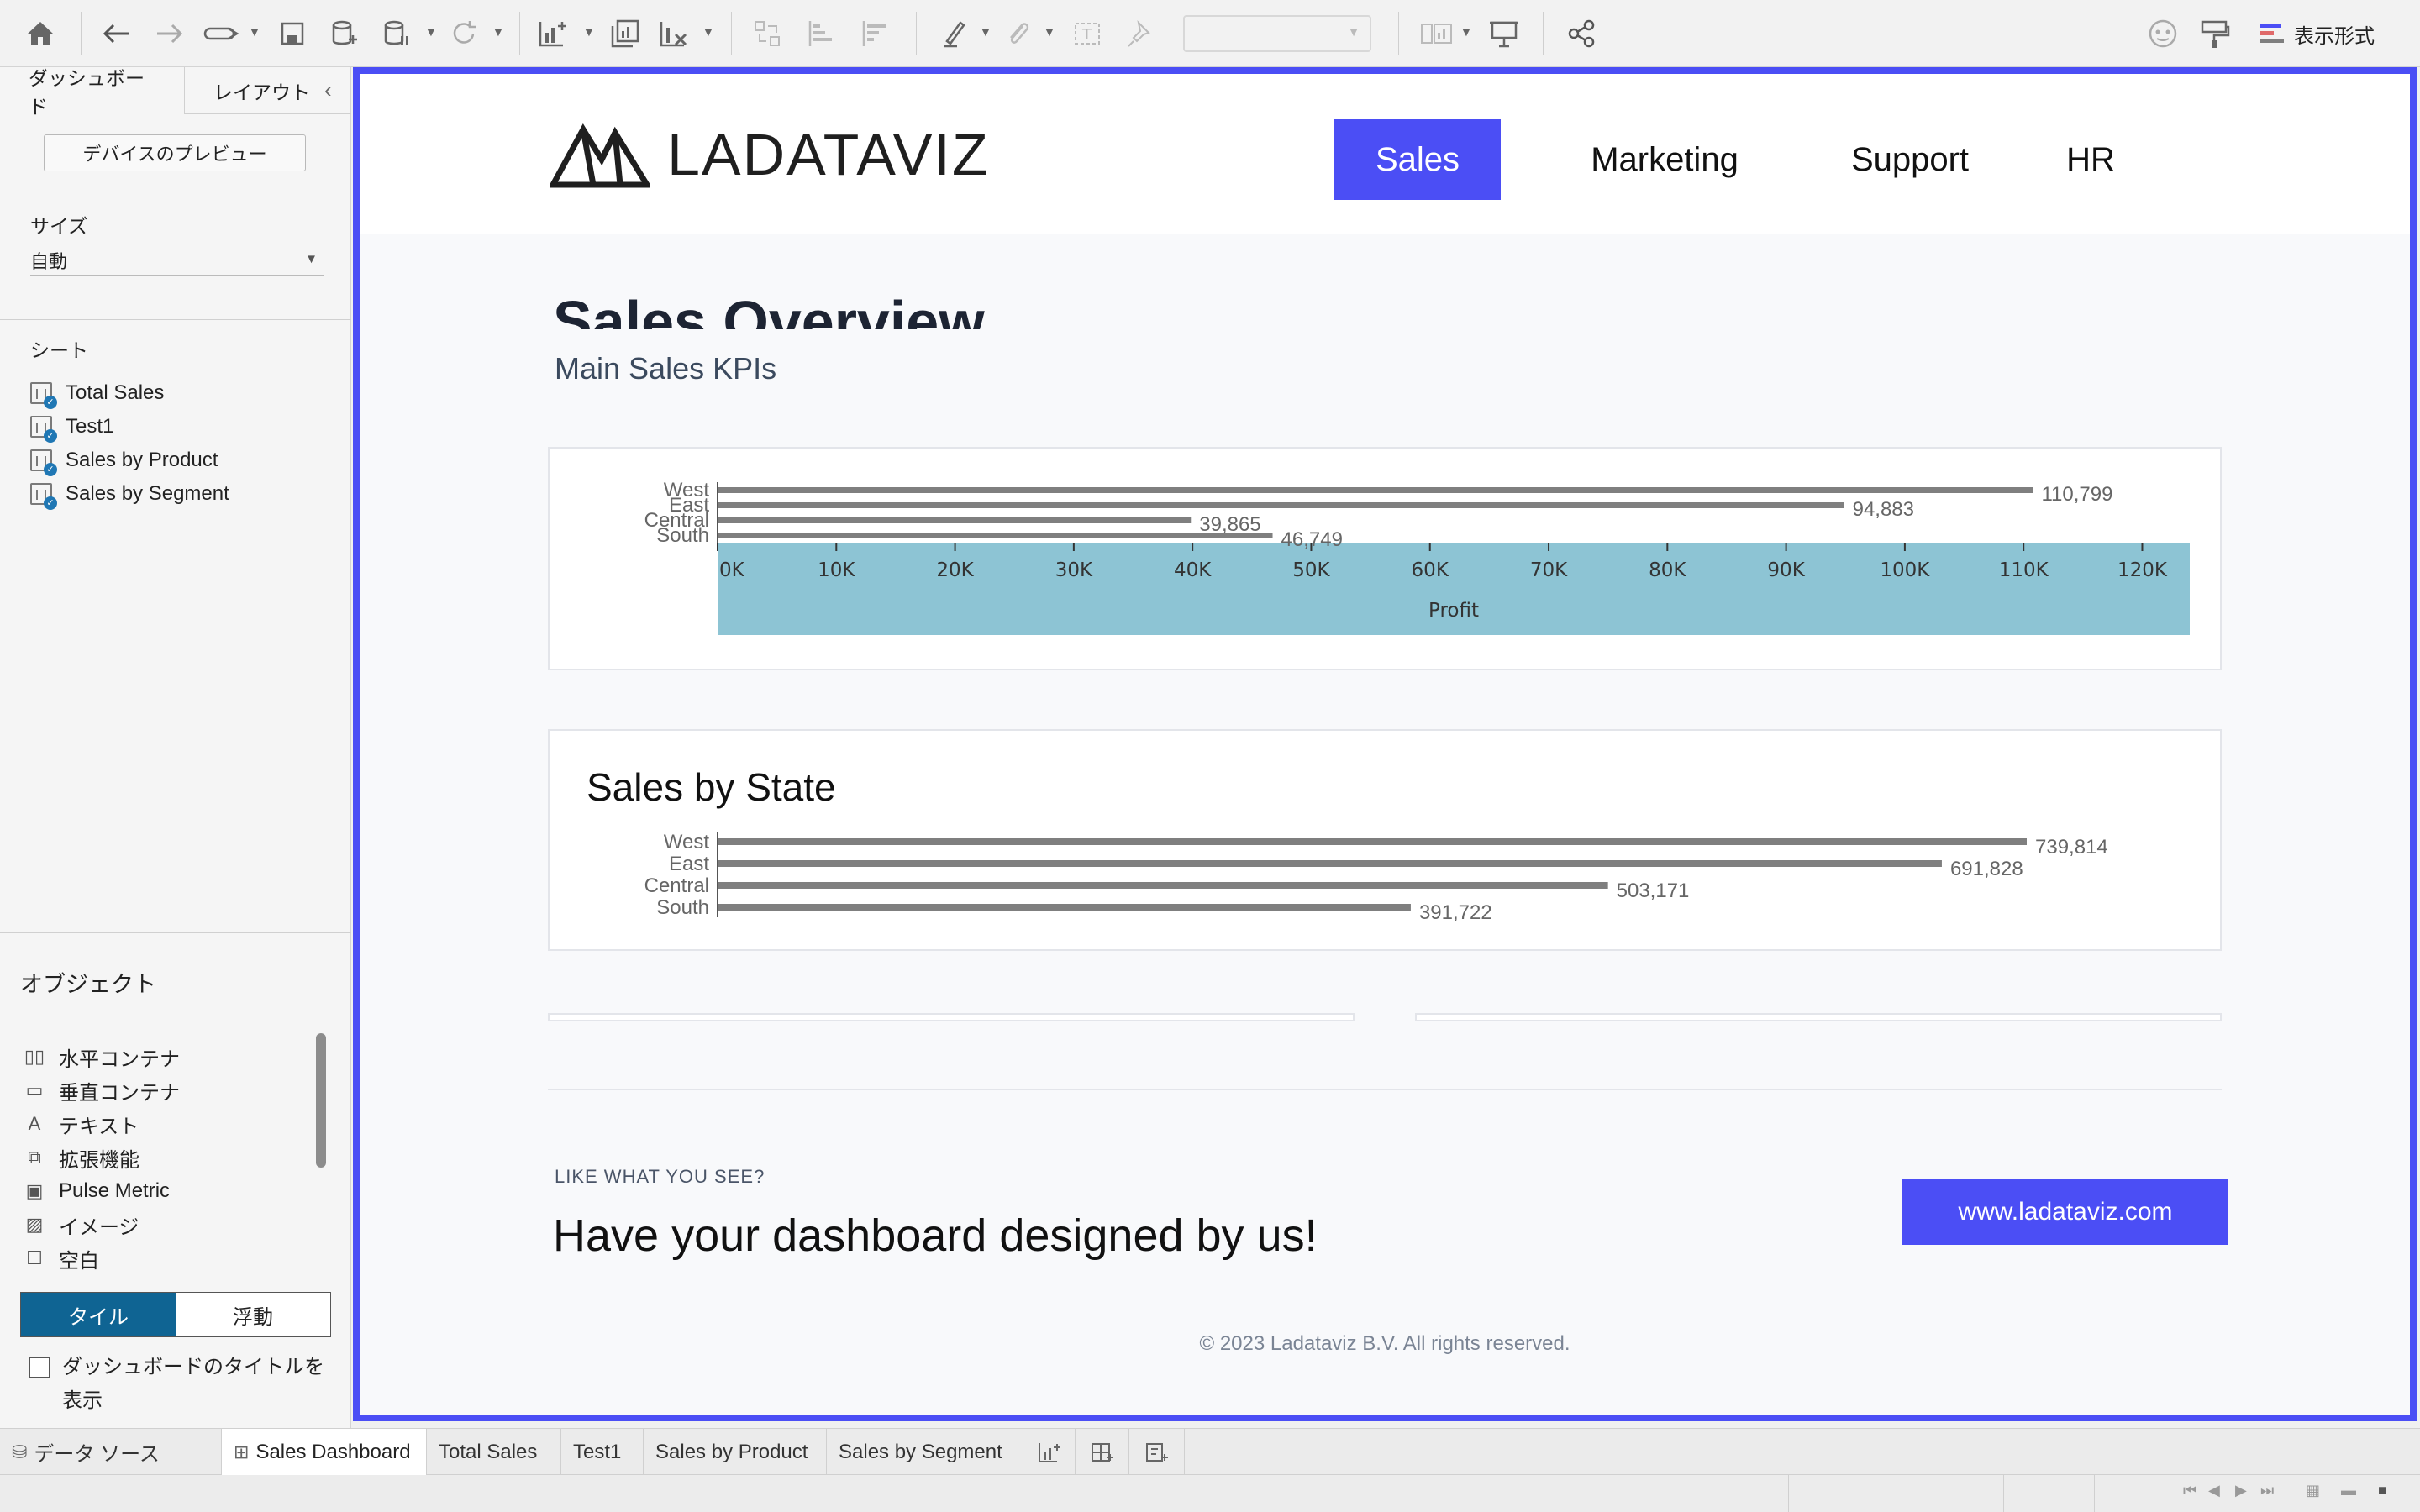  What do you see at coordinates (1437, 33) in the screenshot?
I see `show-cards-icon` at bounding box center [1437, 33].